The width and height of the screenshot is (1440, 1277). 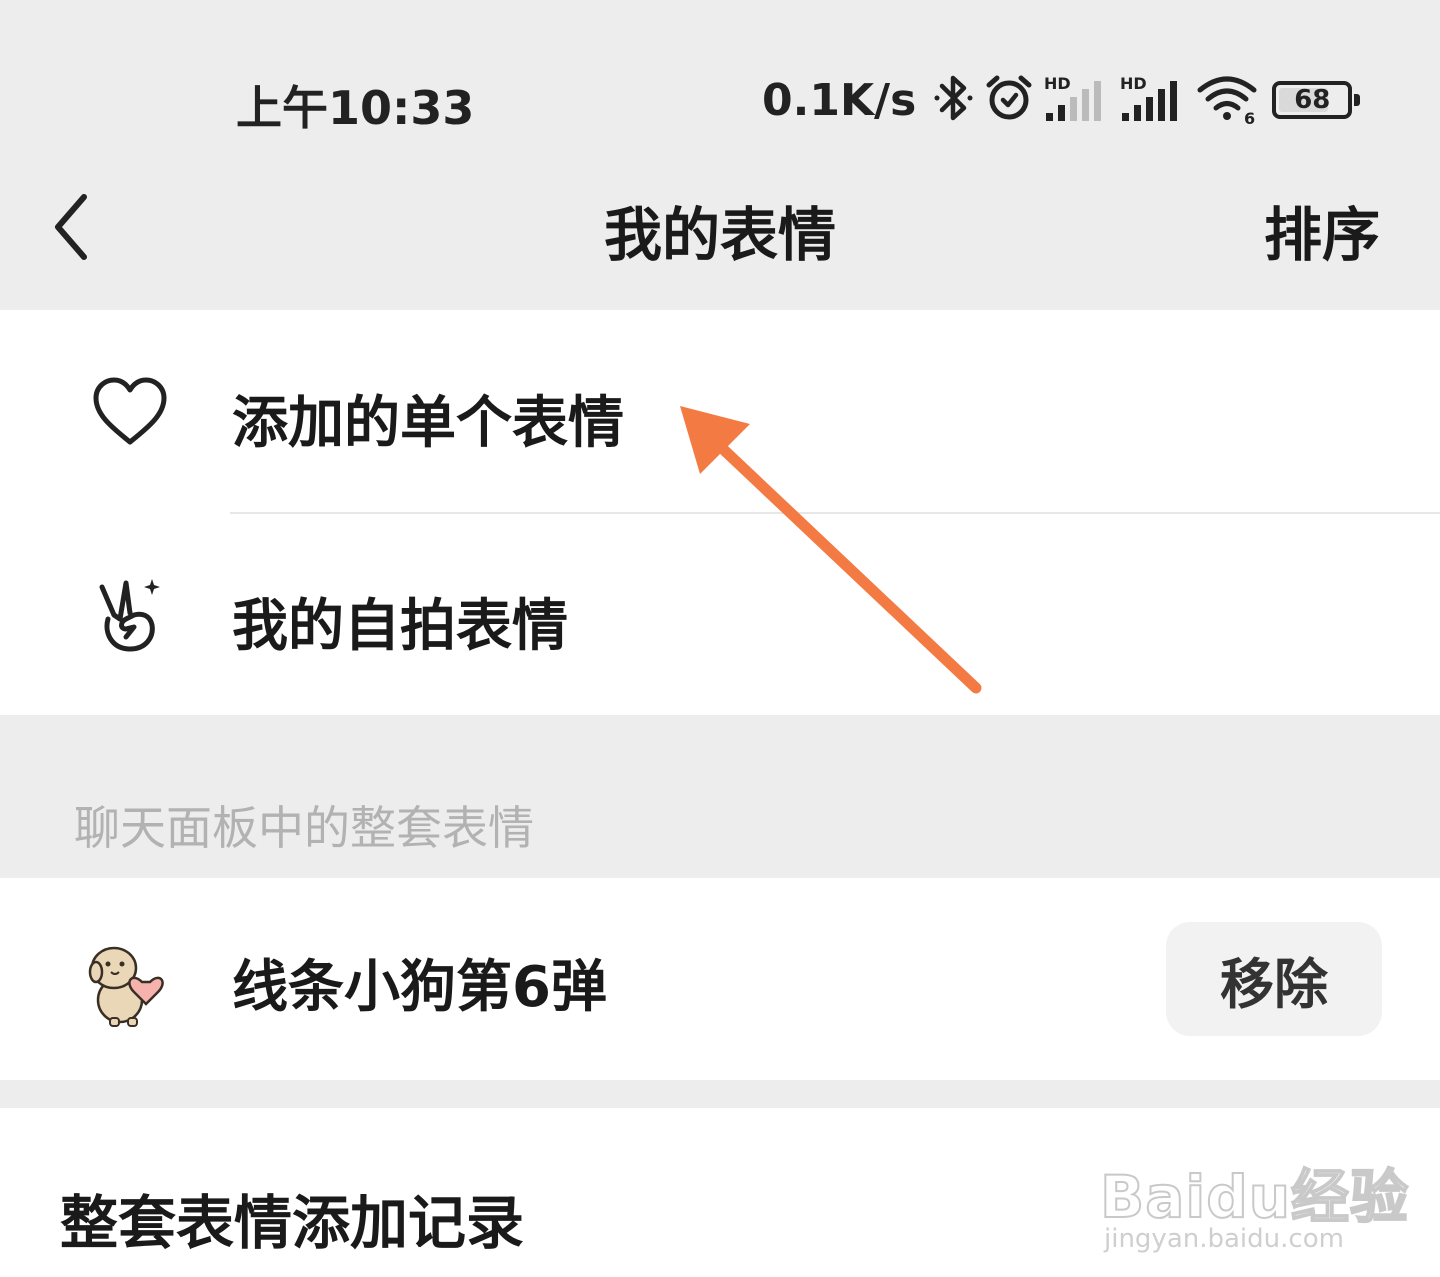 I want to click on section-title: 聊天面板中的整套表情, so click(x=304, y=828).